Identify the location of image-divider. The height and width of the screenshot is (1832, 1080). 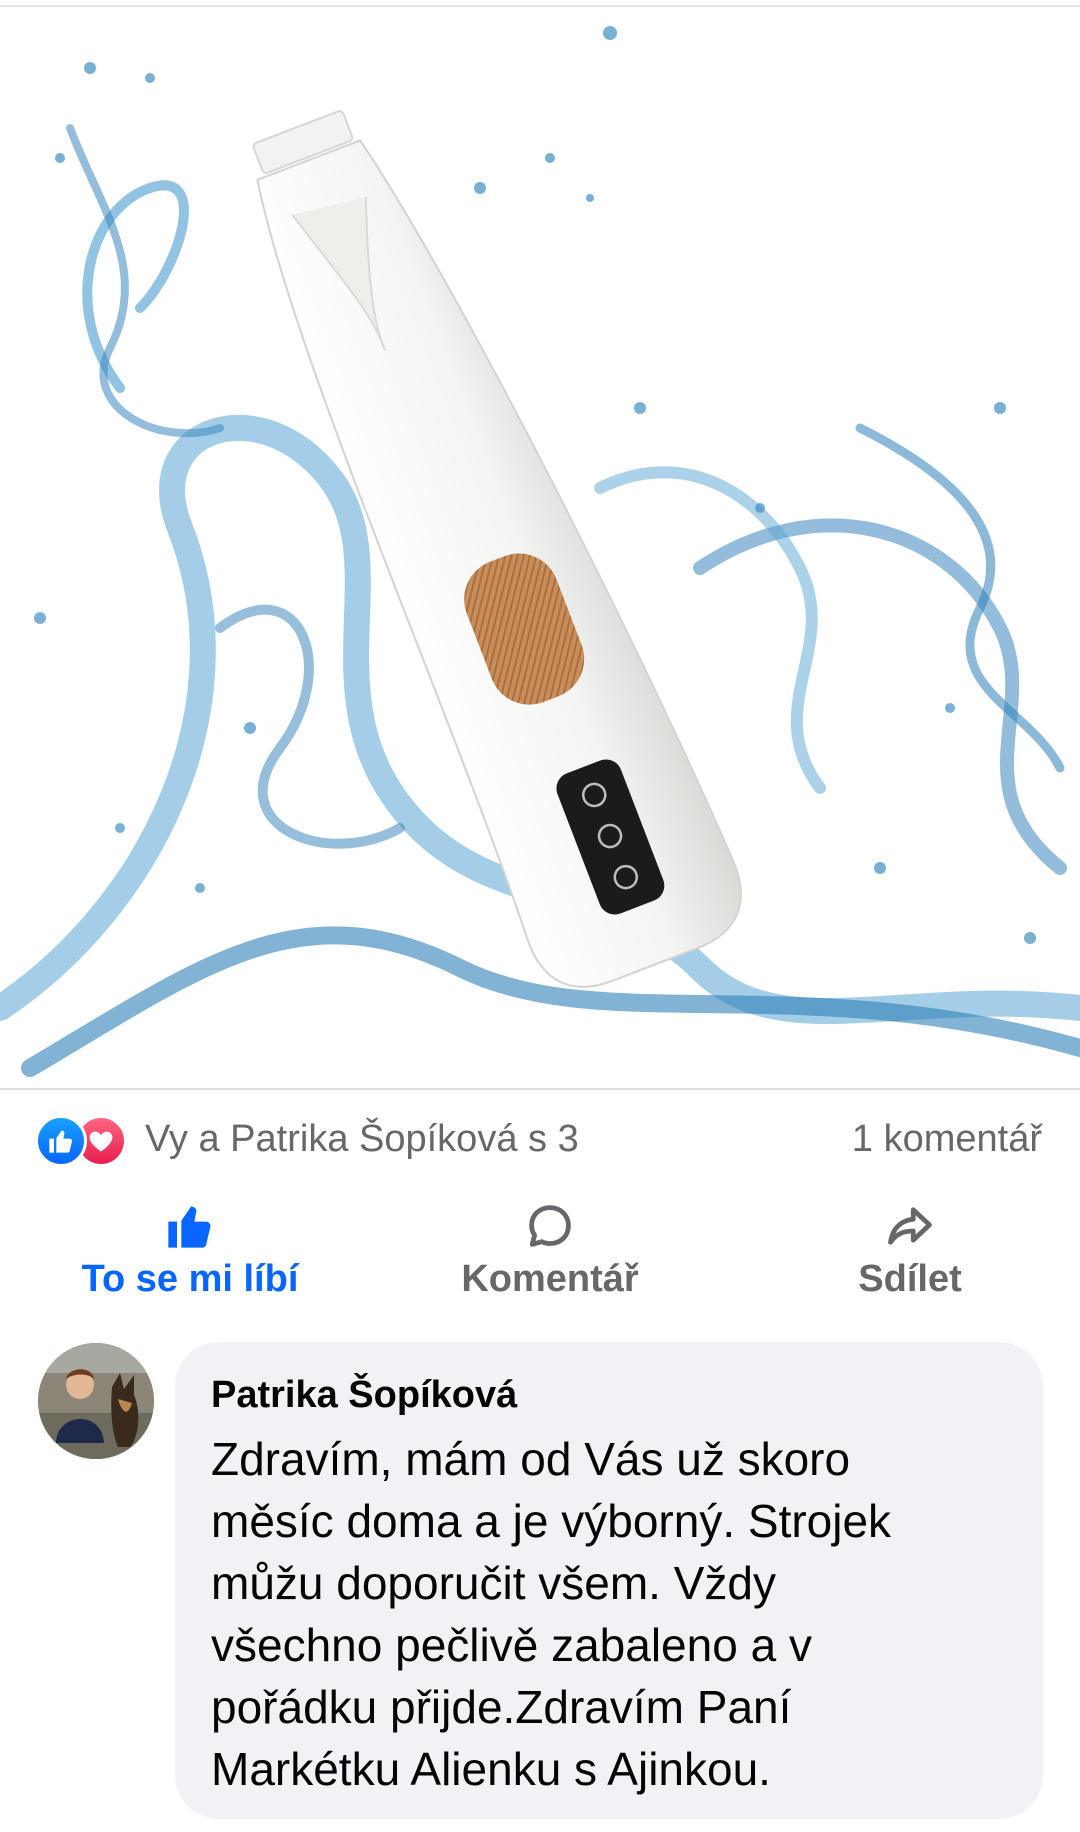
(540, 1089).